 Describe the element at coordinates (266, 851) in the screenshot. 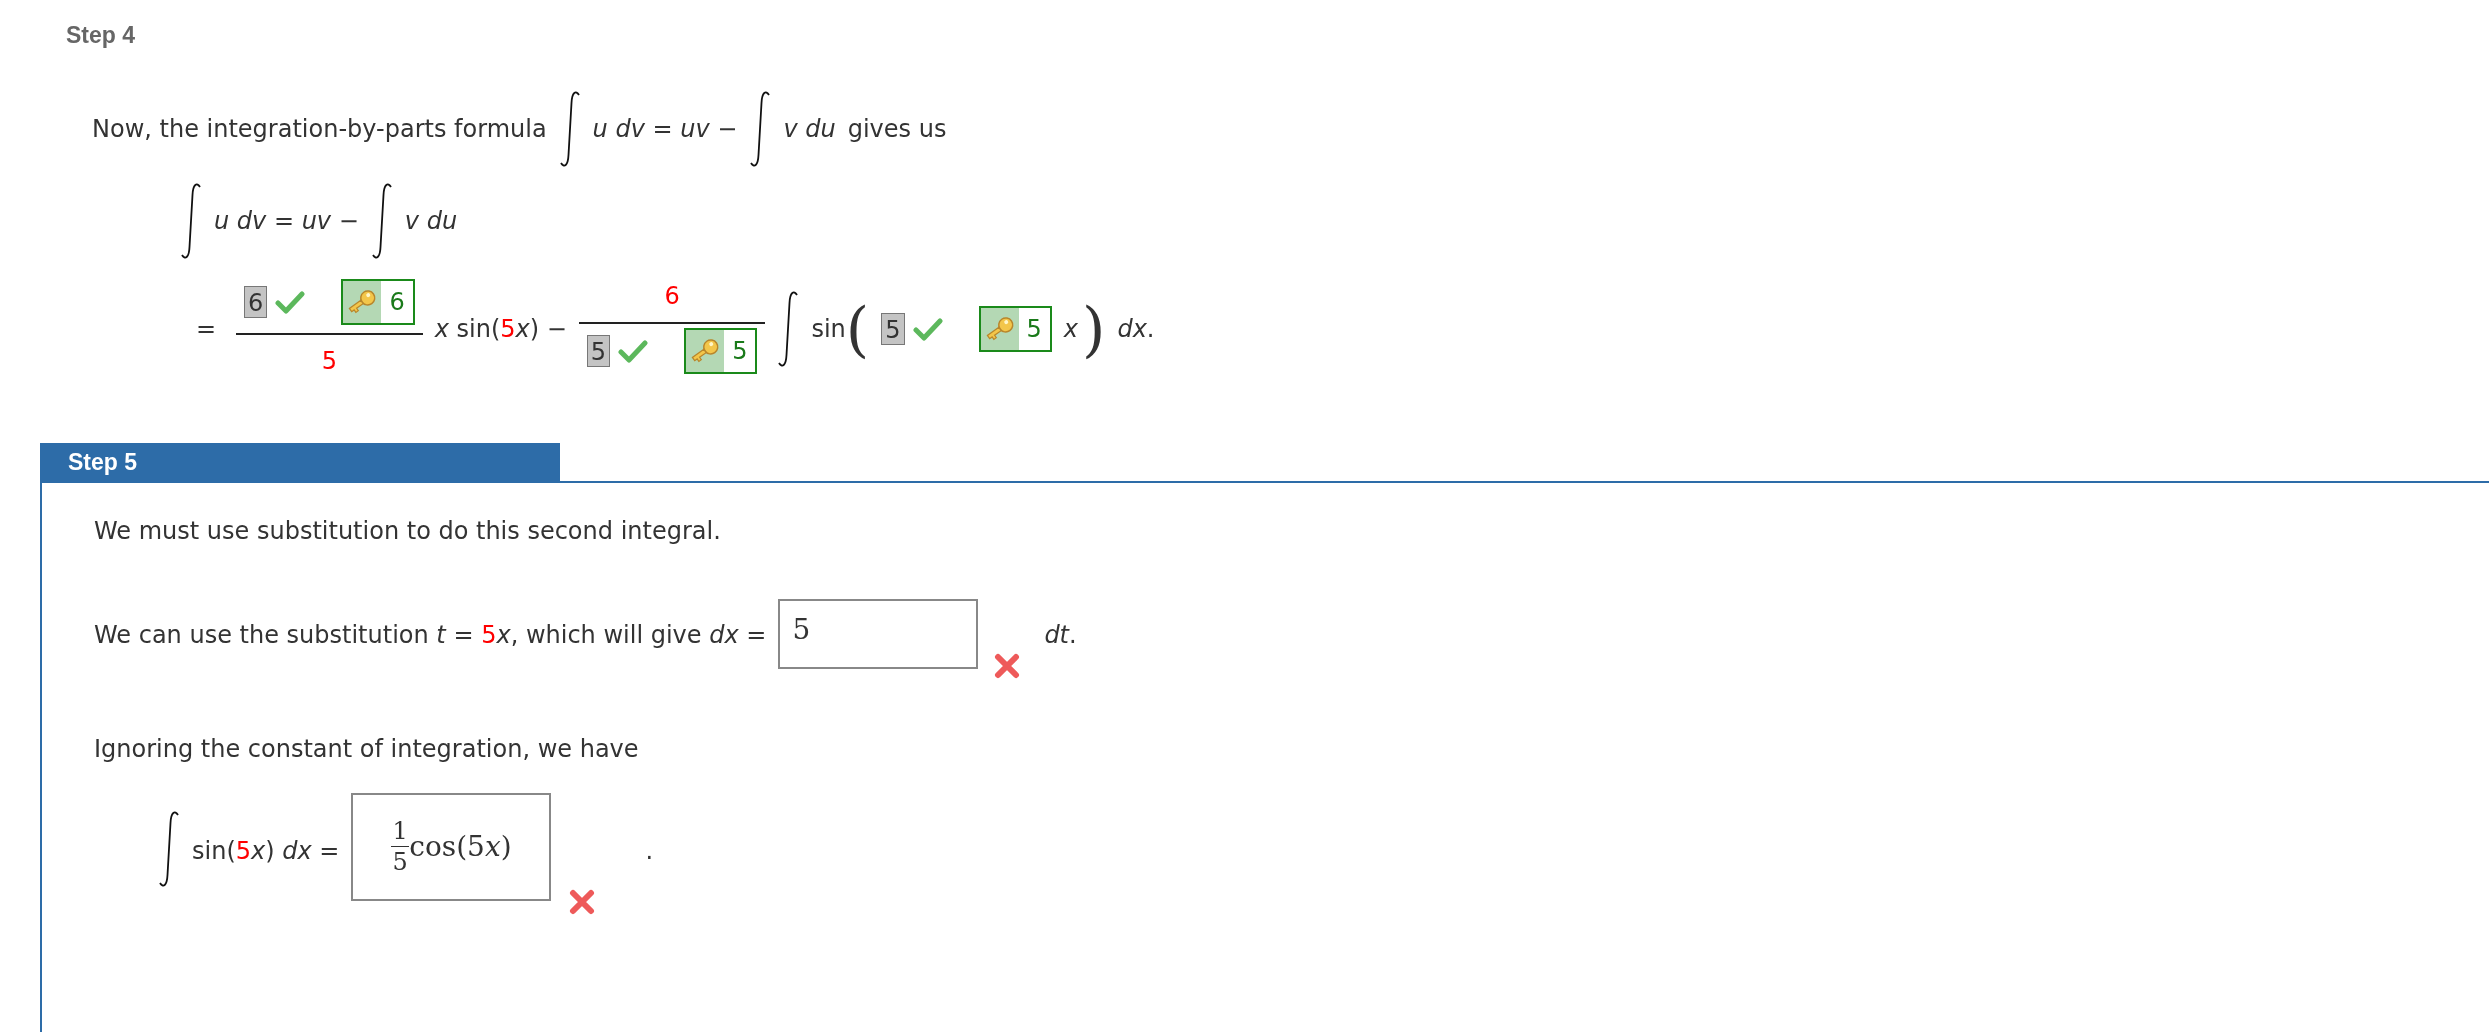

I see `formula-text: sin(5x) dx =` at that location.